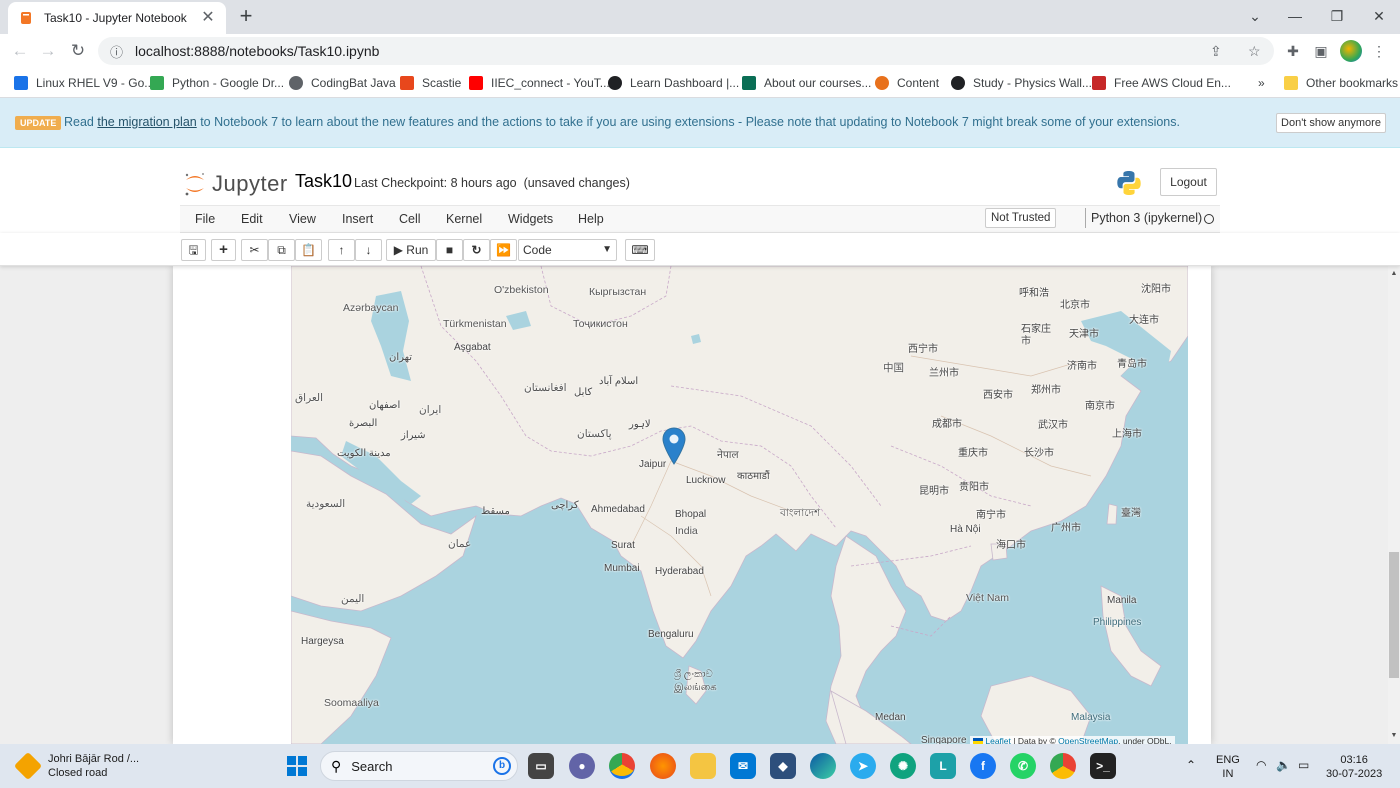 The width and height of the screenshot is (1400, 788). What do you see at coordinates (252, 219) in the screenshot?
I see `menu-edit: Edit` at bounding box center [252, 219].